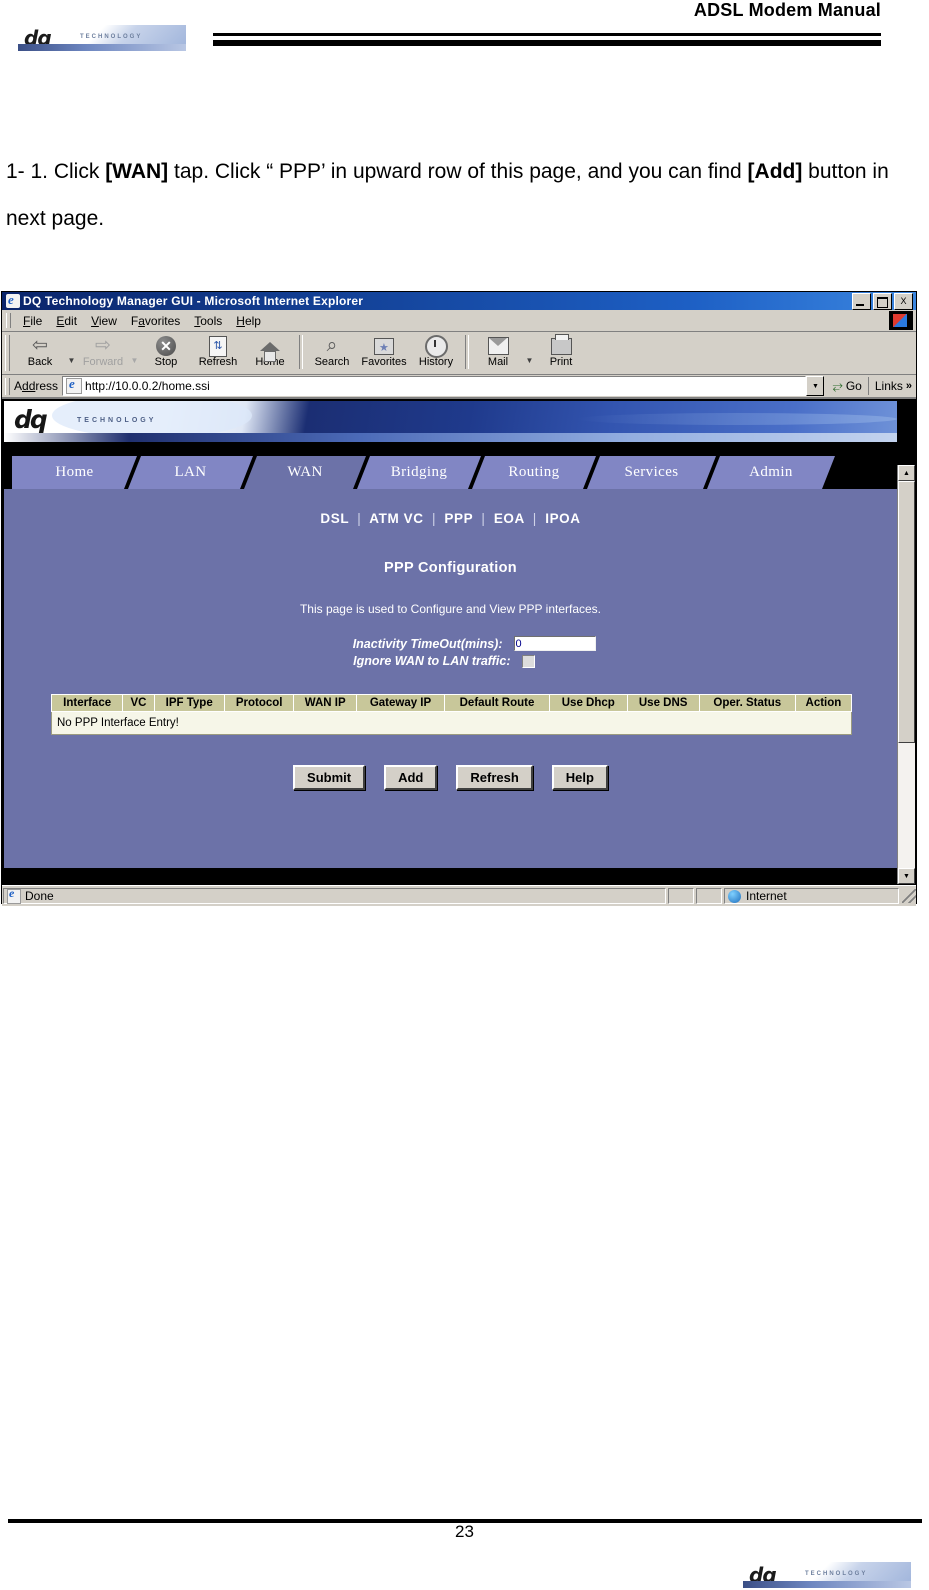 The image size is (929, 1590). Describe the element at coordinates (906, 612) in the screenshot. I see `scrollbar-thumb` at that location.